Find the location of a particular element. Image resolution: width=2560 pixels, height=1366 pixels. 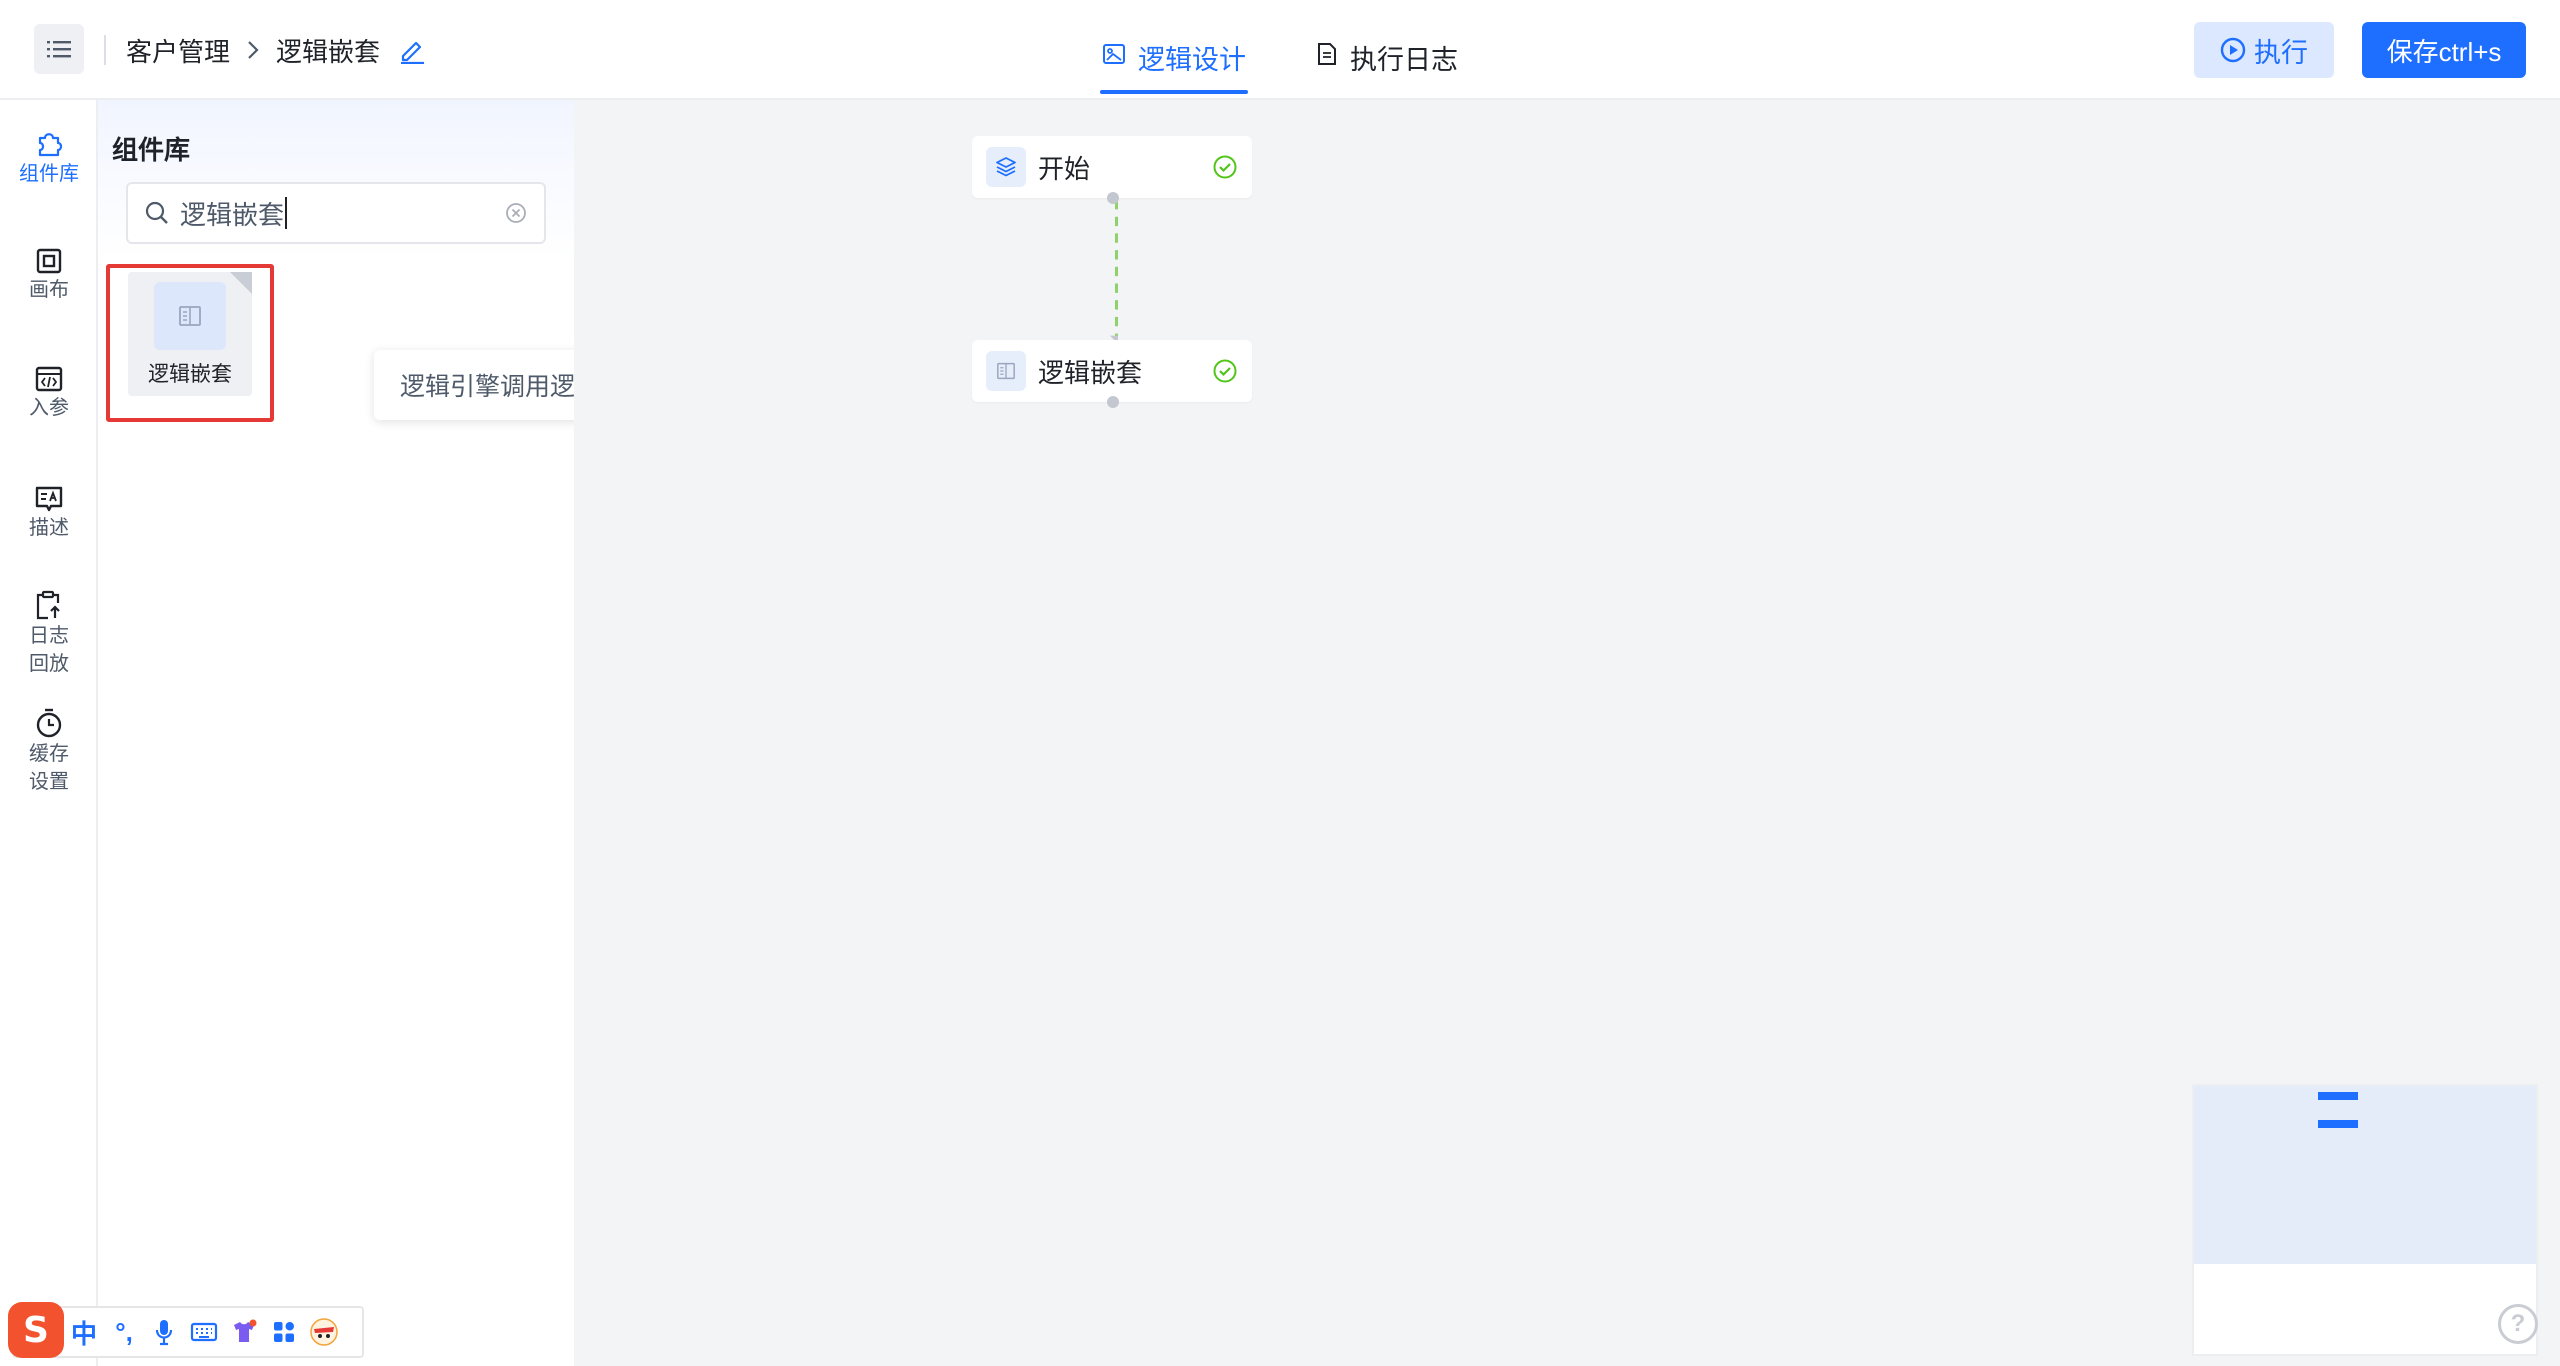

rail-item-cache-settings-label-line1: 缓存 is located at coordinates (49, 754).